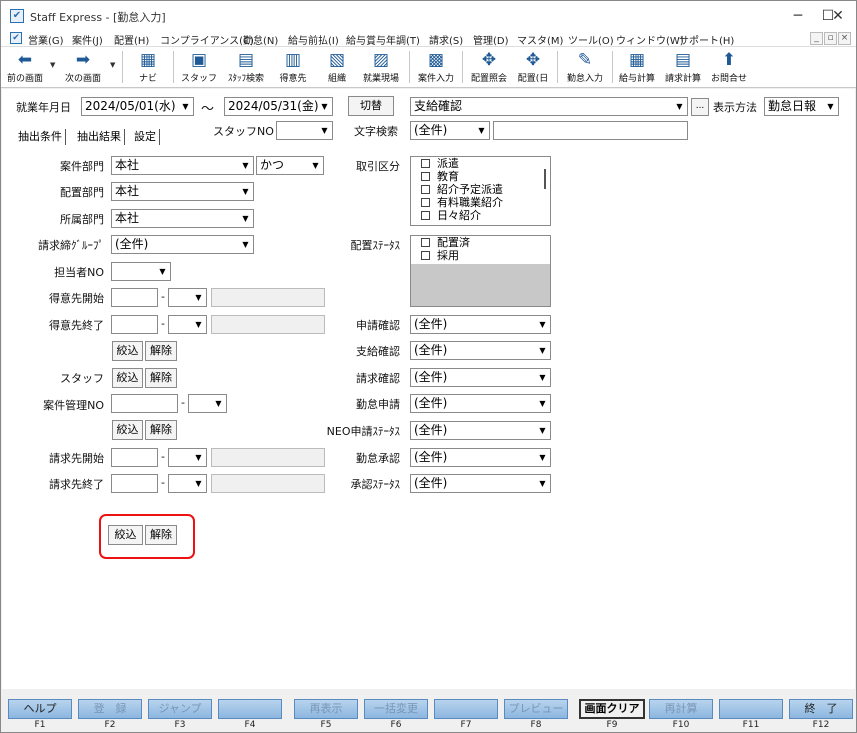 The height and width of the screenshot is (733, 857). I want to click on mdi-close-button: ×, so click(844, 38).